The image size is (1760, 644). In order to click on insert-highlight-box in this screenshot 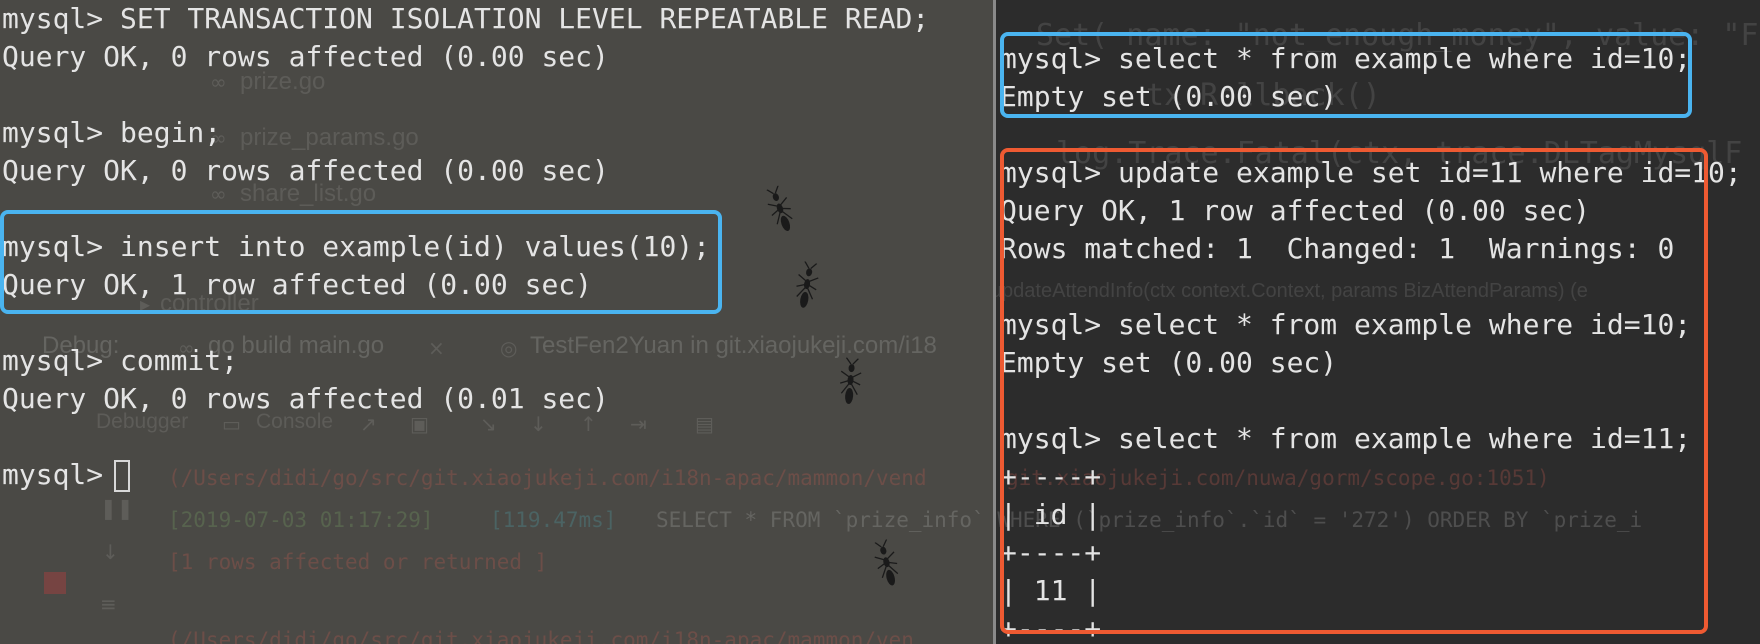, I will do `click(361, 262)`.